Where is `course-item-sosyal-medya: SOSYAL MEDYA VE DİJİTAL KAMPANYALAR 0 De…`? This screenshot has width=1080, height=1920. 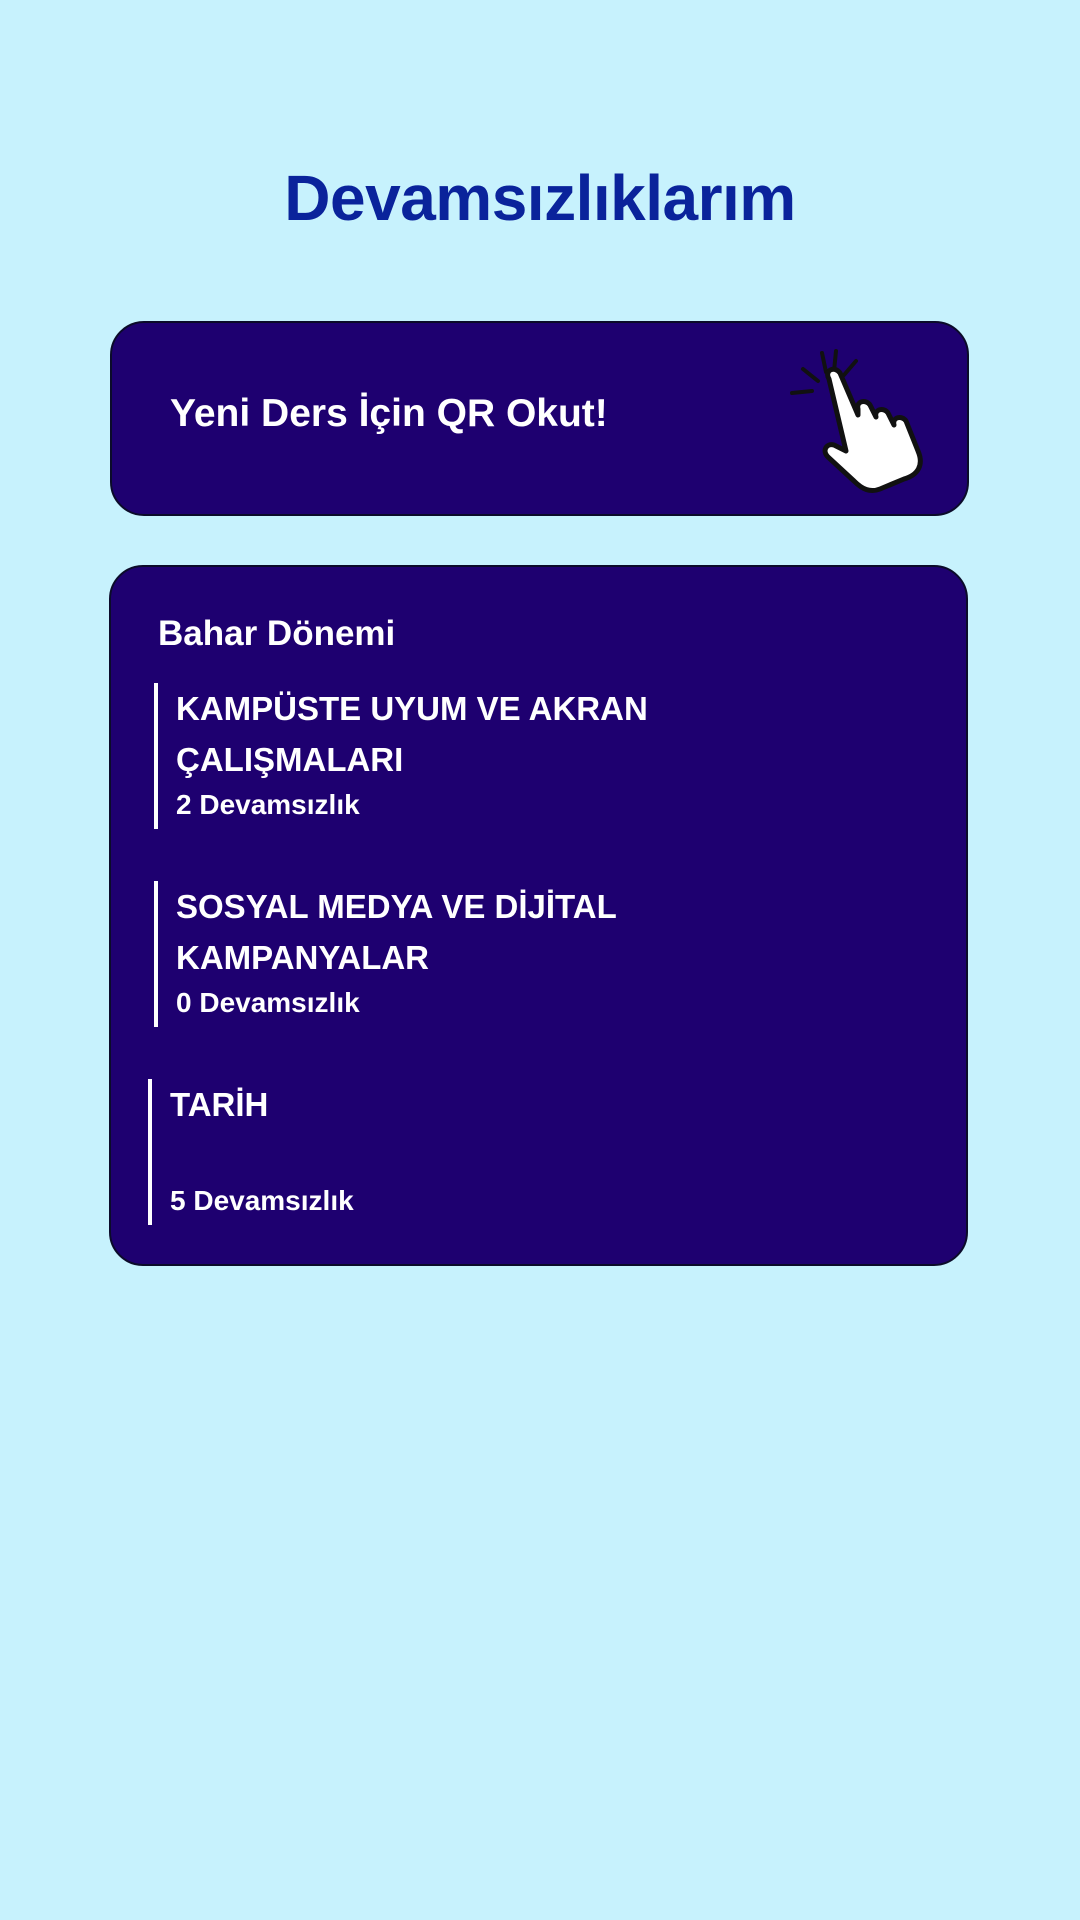
course-item-sosyal-medya: SOSYAL MEDYA VE DİJİTAL KAMPANYALAR 0 De… is located at coordinates (514, 954).